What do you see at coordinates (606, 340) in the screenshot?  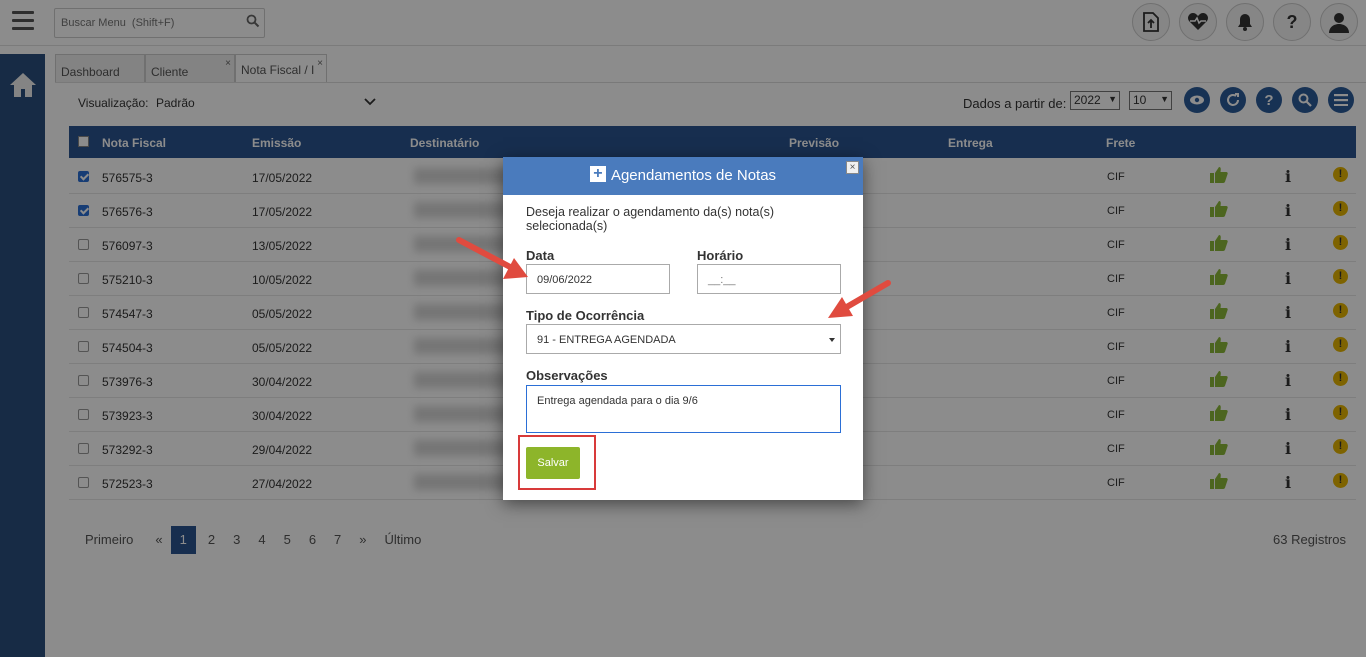 I see `tipo-ocorrencia-value: 91 - ENTREGA AGENDADA` at bounding box center [606, 340].